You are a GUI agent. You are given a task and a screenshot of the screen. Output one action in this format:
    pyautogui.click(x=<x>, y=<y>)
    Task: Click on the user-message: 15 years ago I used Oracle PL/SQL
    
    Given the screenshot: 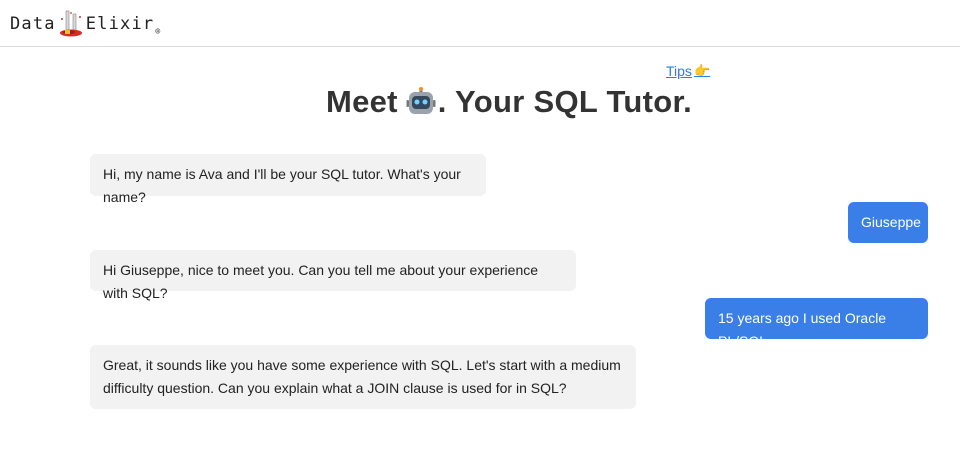 What is the action you would take?
    pyautogui.click(x=816, y=323)
    